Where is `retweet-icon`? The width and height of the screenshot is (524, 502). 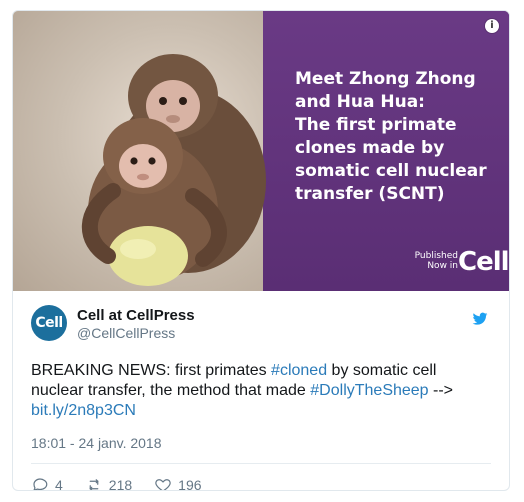
retweet-icon is located at coordinates (94, 484).